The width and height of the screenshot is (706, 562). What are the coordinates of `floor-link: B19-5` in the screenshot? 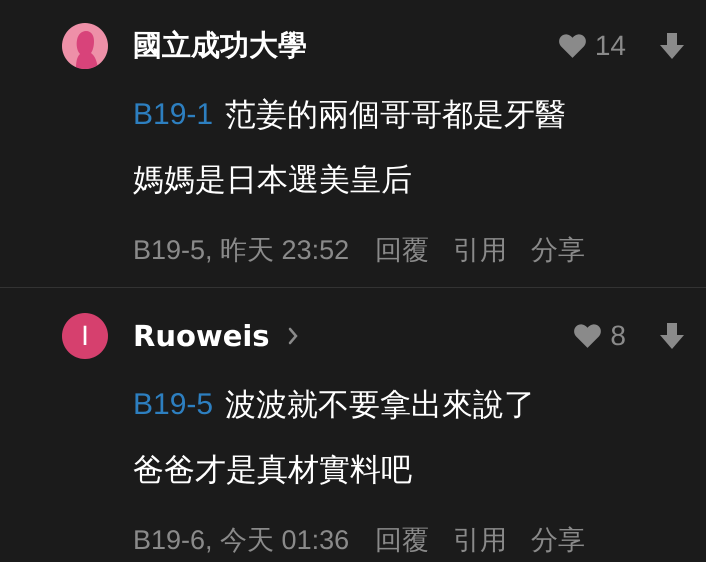 It's located at (173, 405).